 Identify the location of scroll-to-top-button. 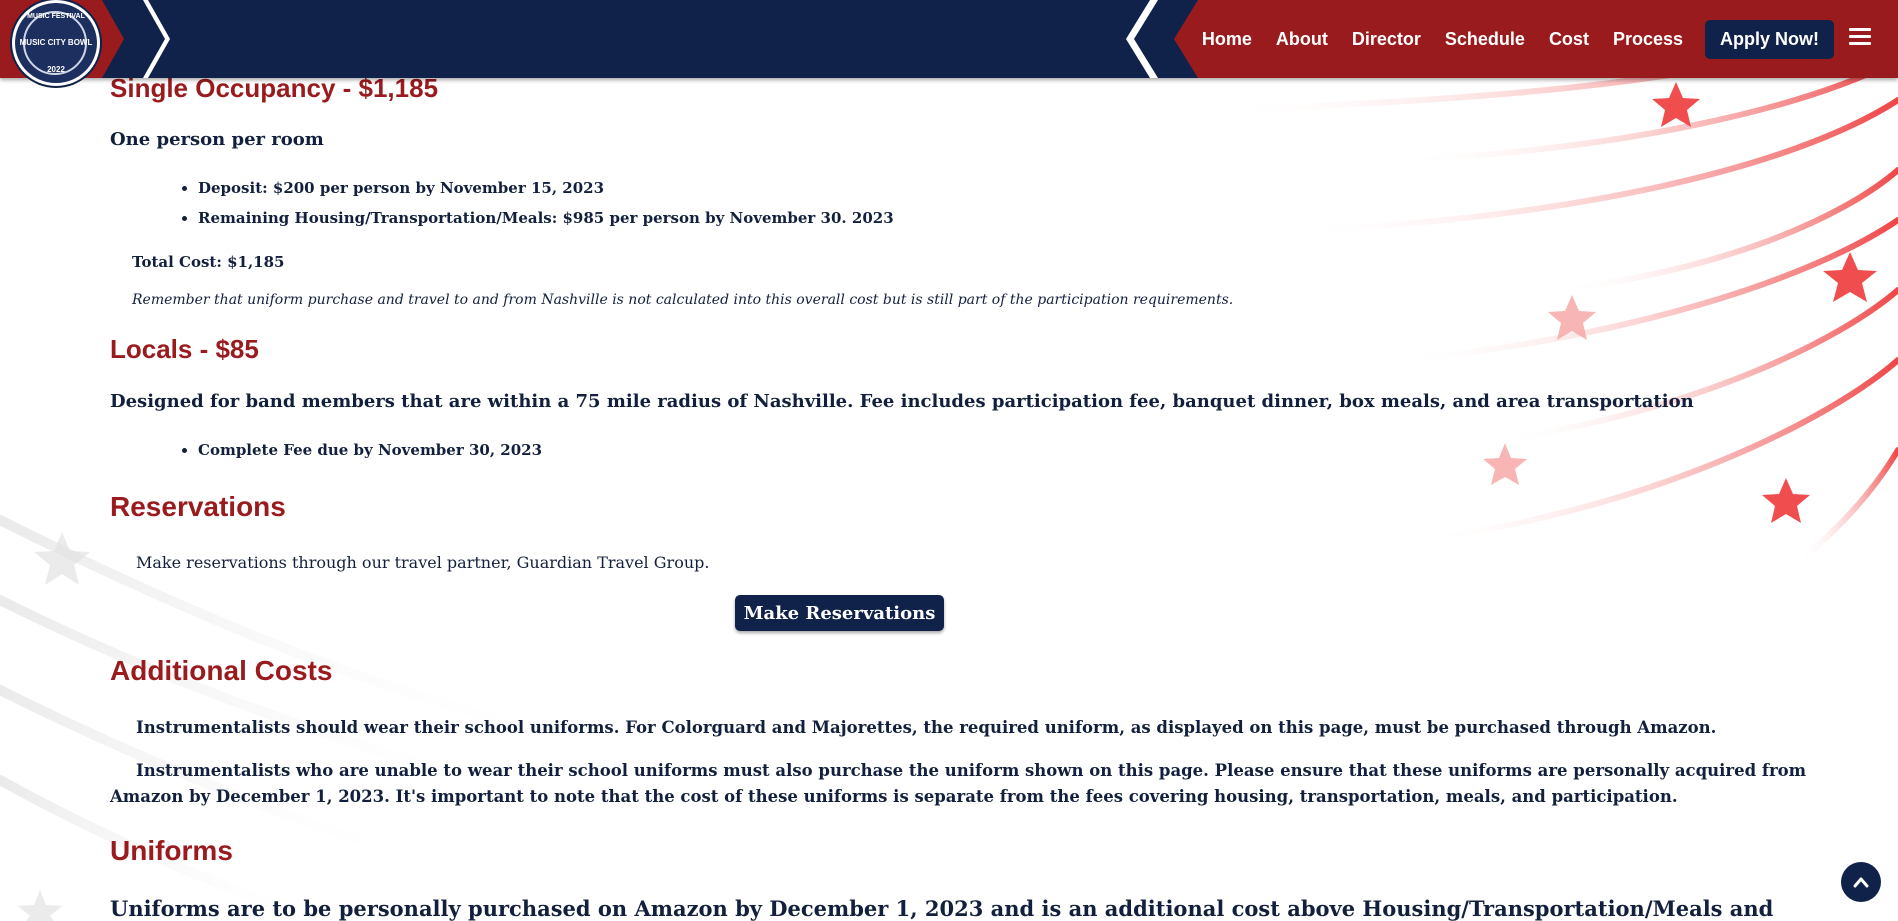
(1861, 882).